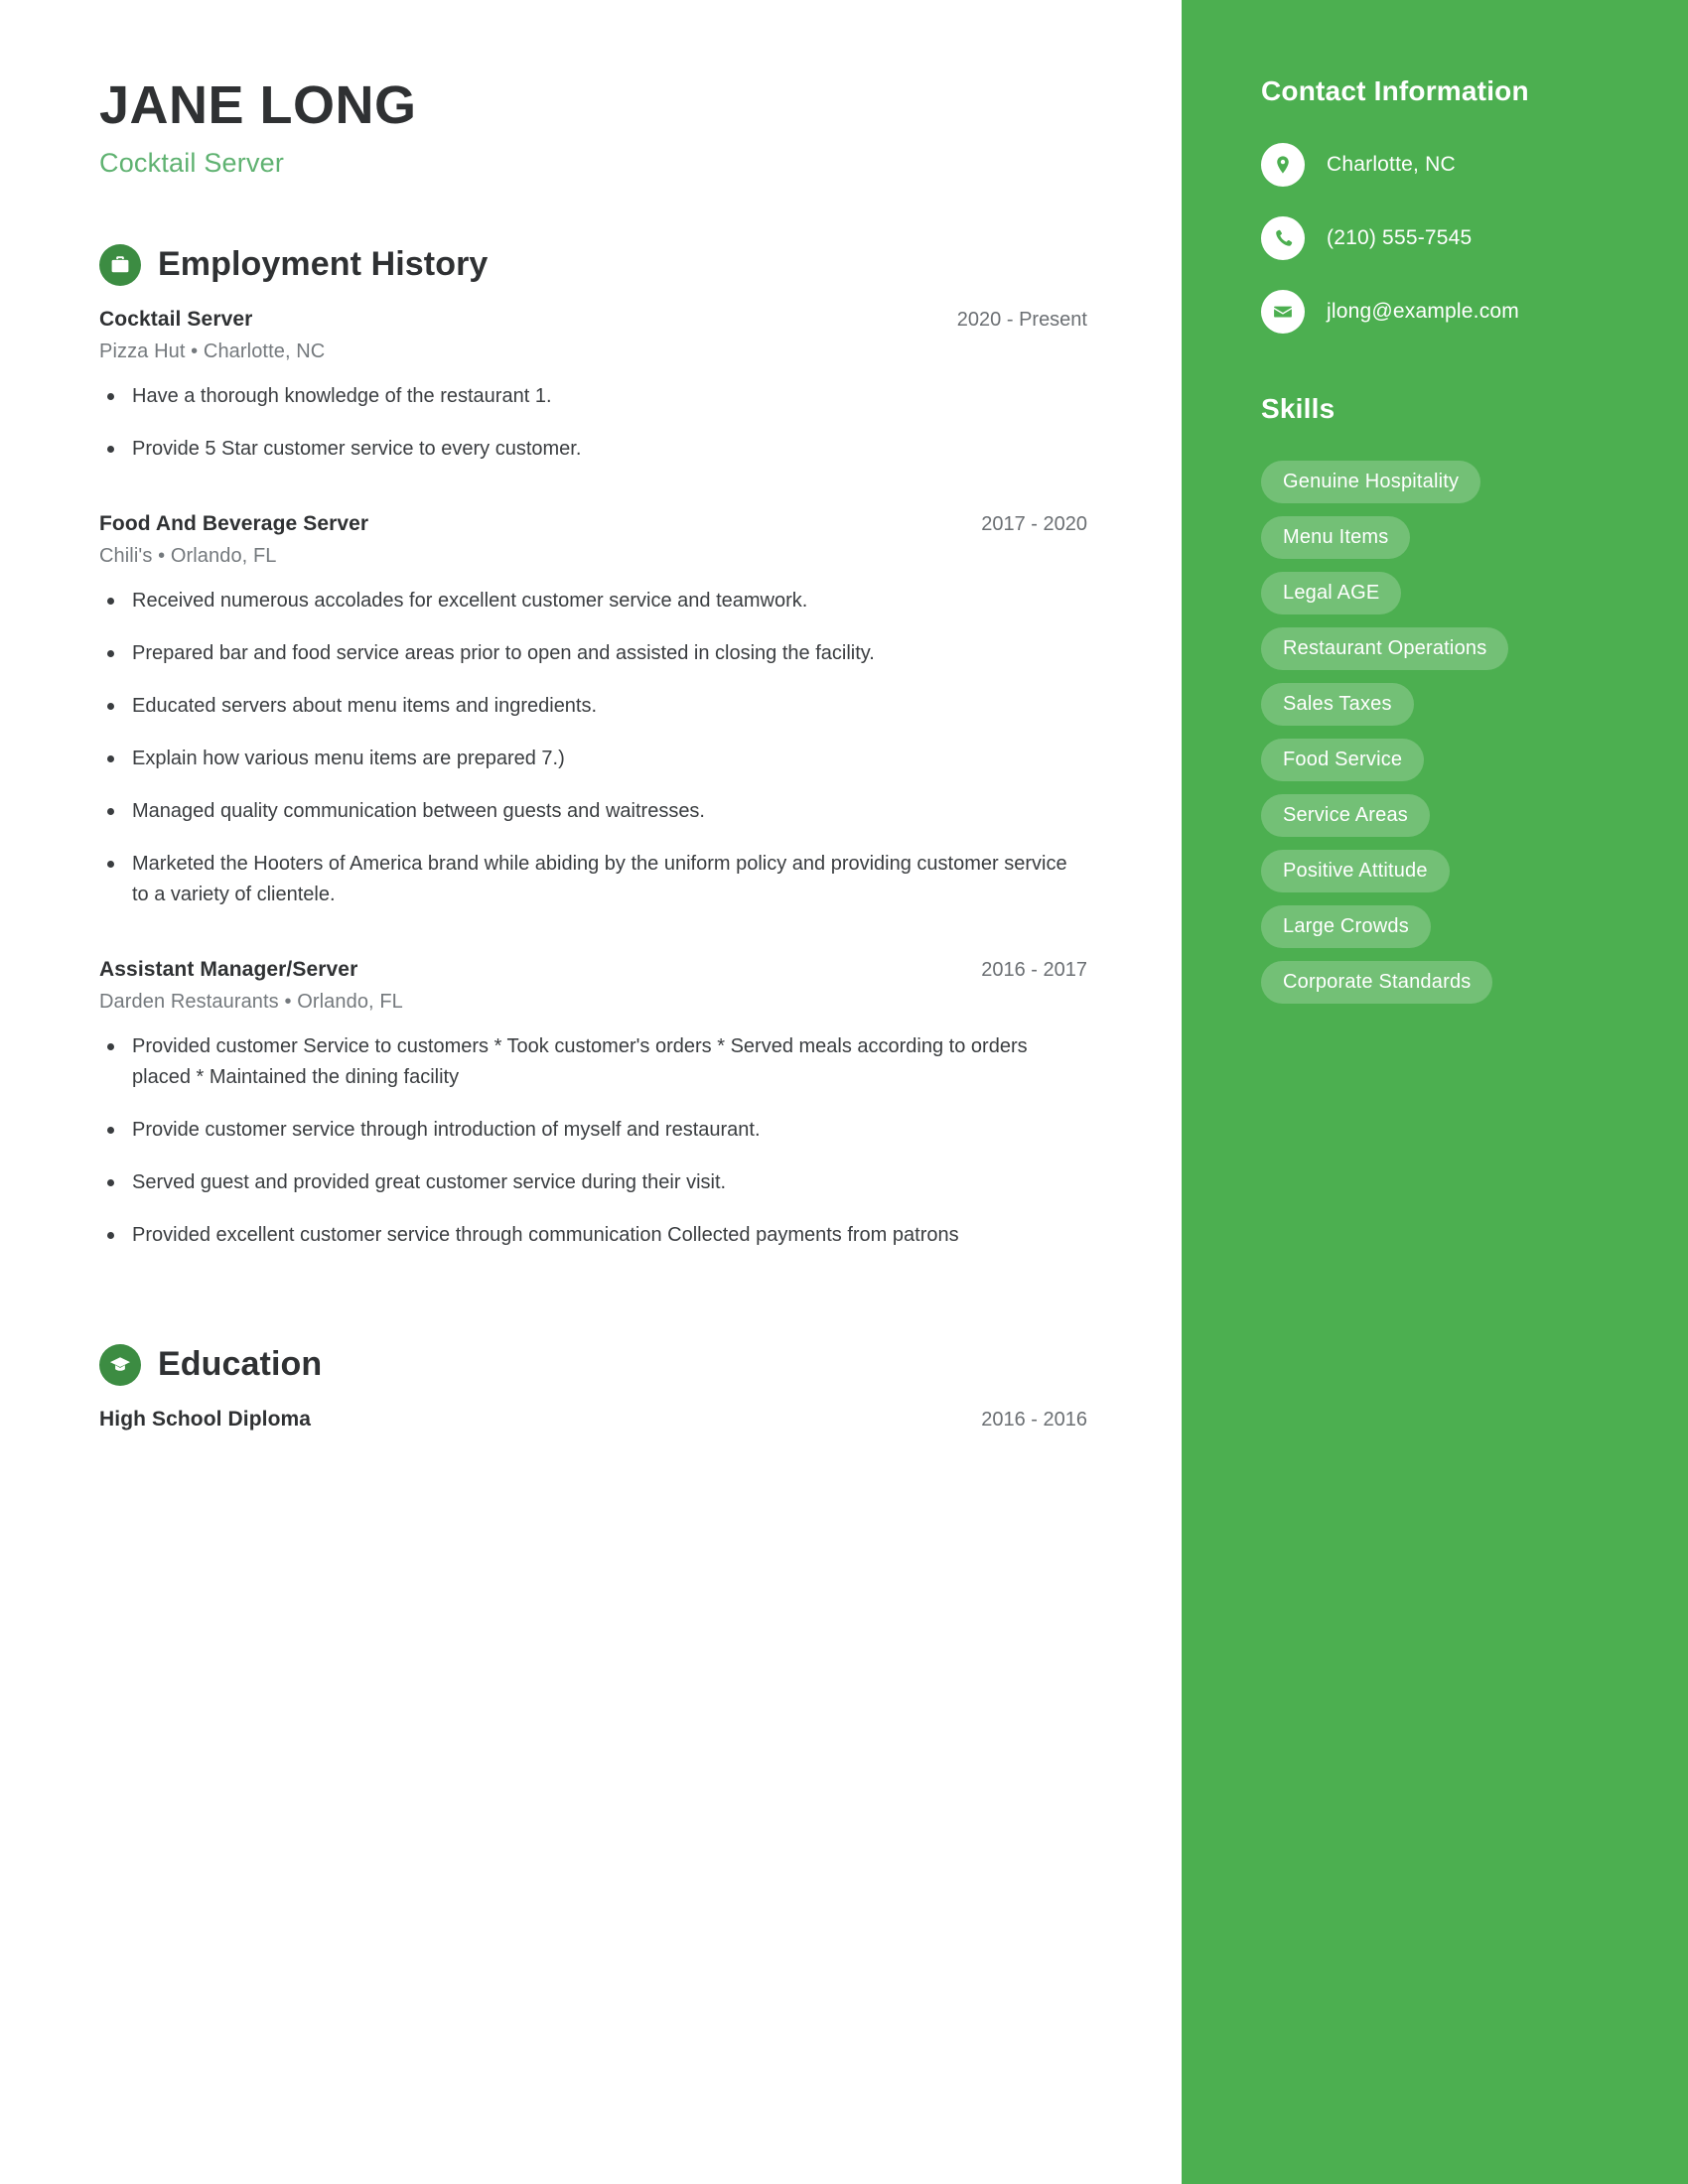 The width and height of the screenshot is (1688, 2184). What do you see at coordinates (120, 1364) in the screenshot?
I see `graduation-cap-icon` at bounding box center [120, 1364].